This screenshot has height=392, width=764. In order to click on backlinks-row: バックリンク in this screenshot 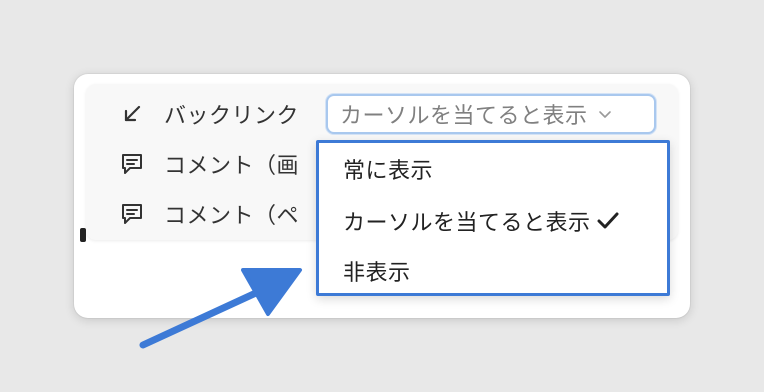, I will do `click(228, 114)`.